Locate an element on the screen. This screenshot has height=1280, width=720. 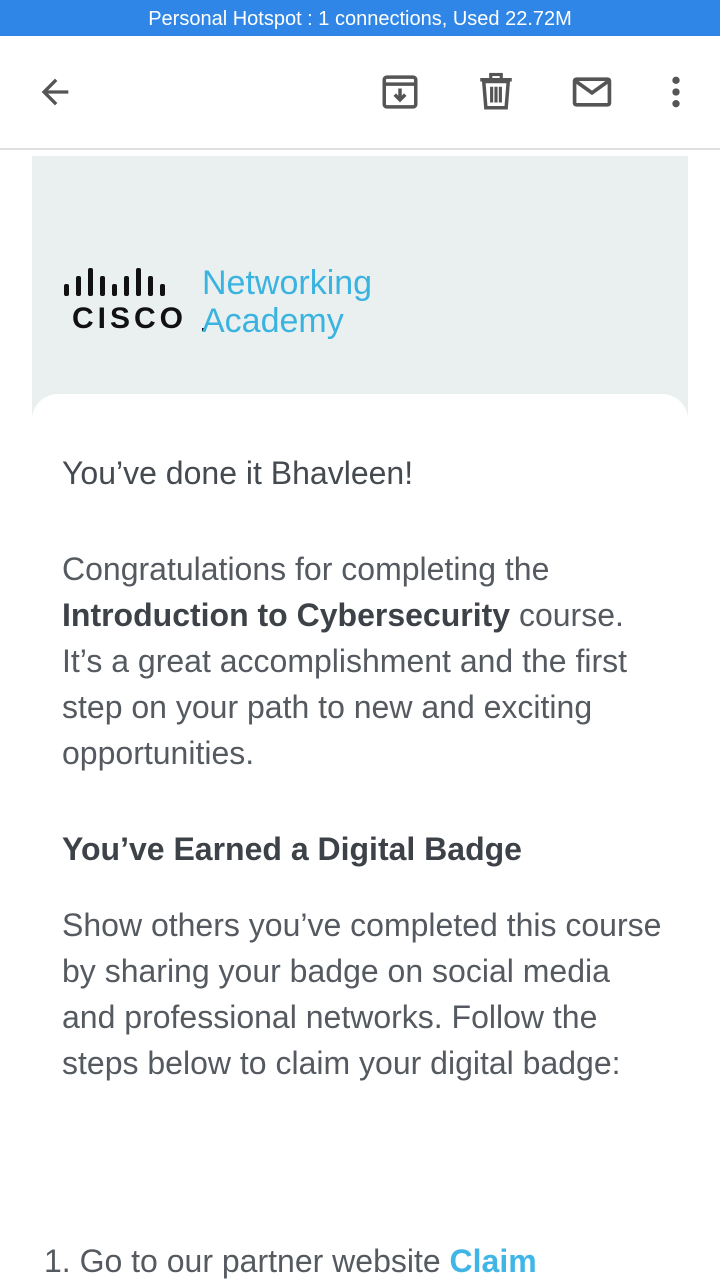
congrats-prefix: Congratulations for completing the is located at coordinates (306, 569).